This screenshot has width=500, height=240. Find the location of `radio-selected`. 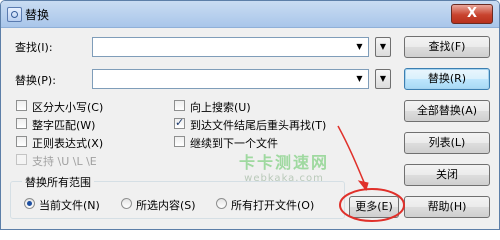

radio-selected is located at coordinates (29, 203).